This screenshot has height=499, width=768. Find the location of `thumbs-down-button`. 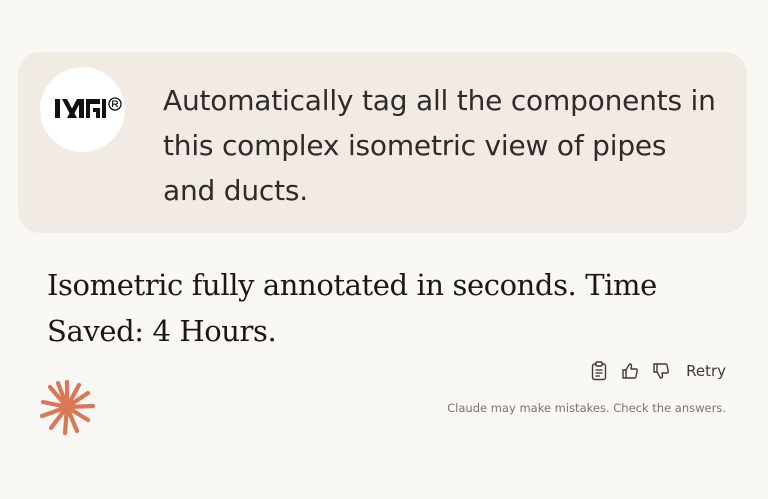

thumbs-down-button is located at coordinates (661, 371).